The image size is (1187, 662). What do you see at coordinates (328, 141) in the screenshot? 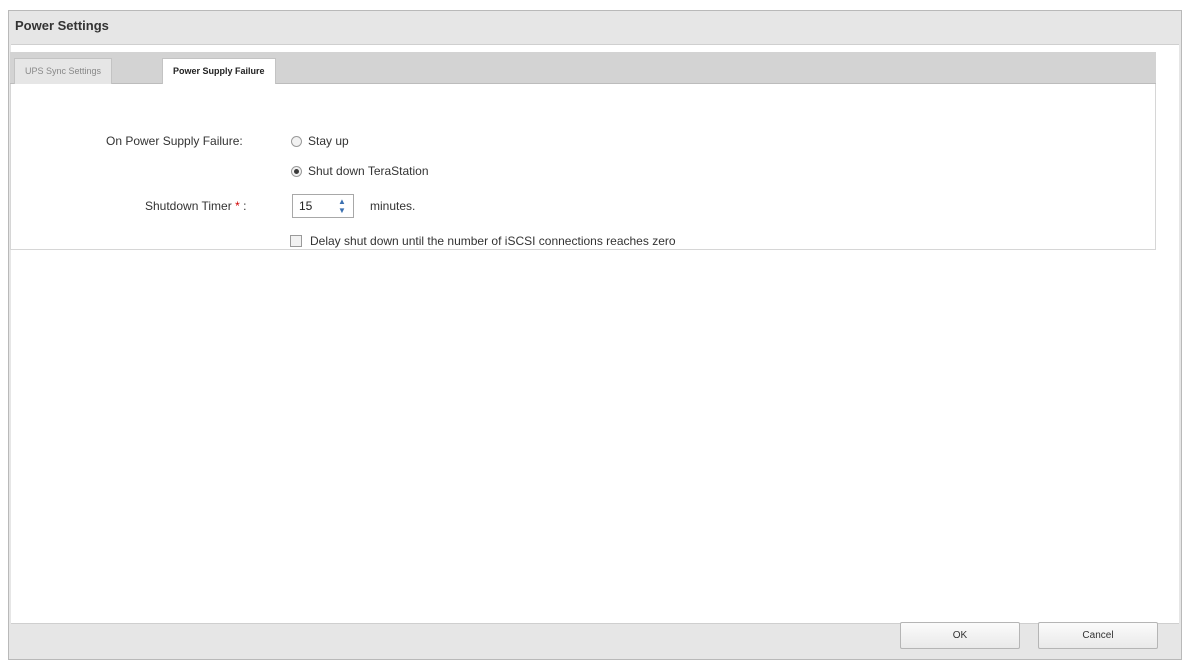
I see `stay-up-label: Stay up` at bounding box center [328, 141].